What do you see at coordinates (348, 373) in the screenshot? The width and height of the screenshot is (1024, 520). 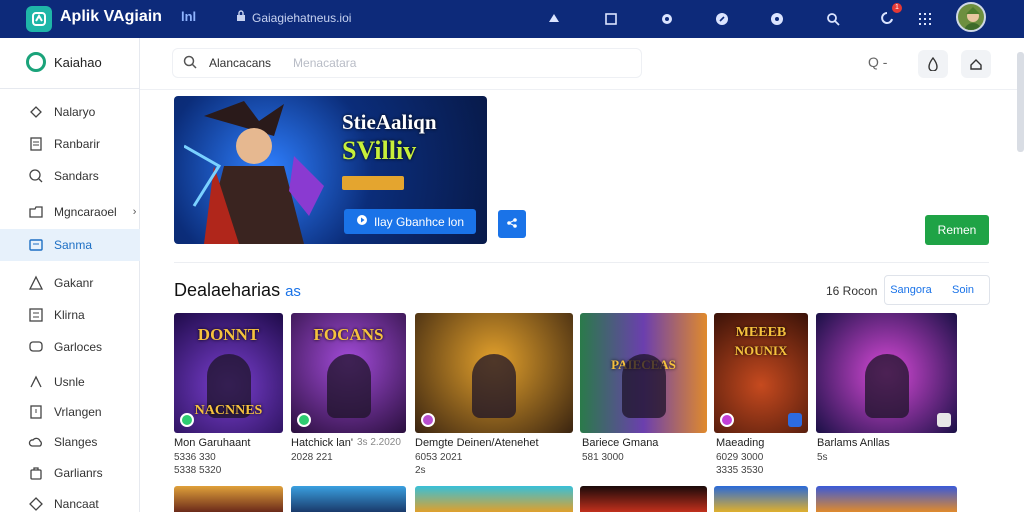 I see `game-card: FOCANS` at bounding box center [348, 373].